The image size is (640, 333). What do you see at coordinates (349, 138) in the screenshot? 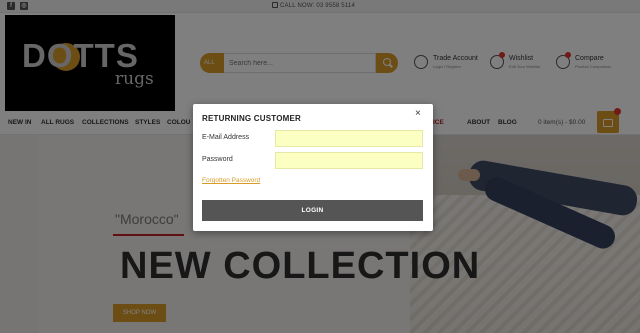
I see `email-field` at bounding box center [349, 138].